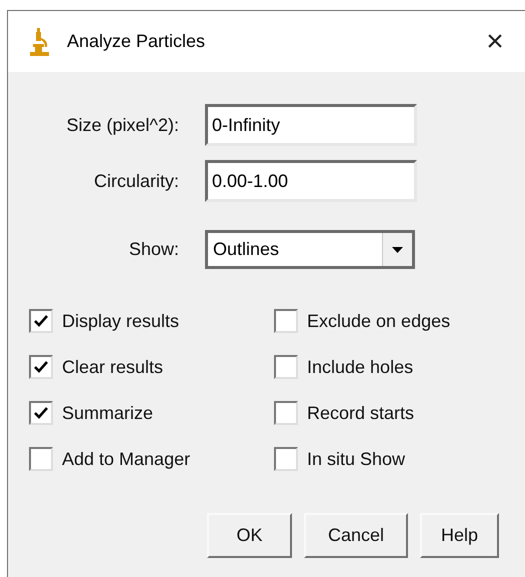  What do you see at coordinates (153, 249) in the screenshot?
I see `field-label: Show:` at bounding box center [153, 249].